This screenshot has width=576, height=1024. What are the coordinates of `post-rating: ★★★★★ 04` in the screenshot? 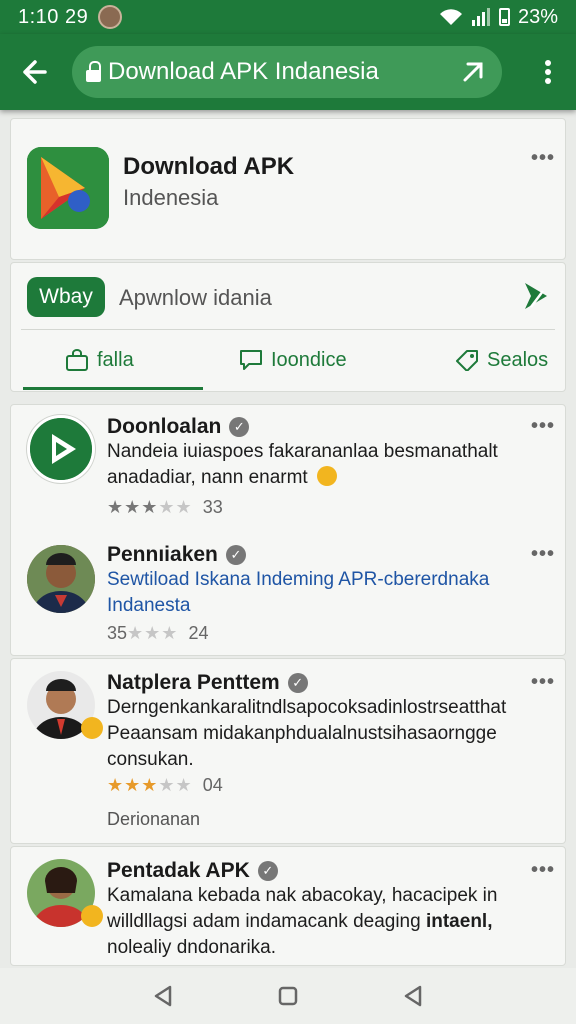 It's located at (165, 785).